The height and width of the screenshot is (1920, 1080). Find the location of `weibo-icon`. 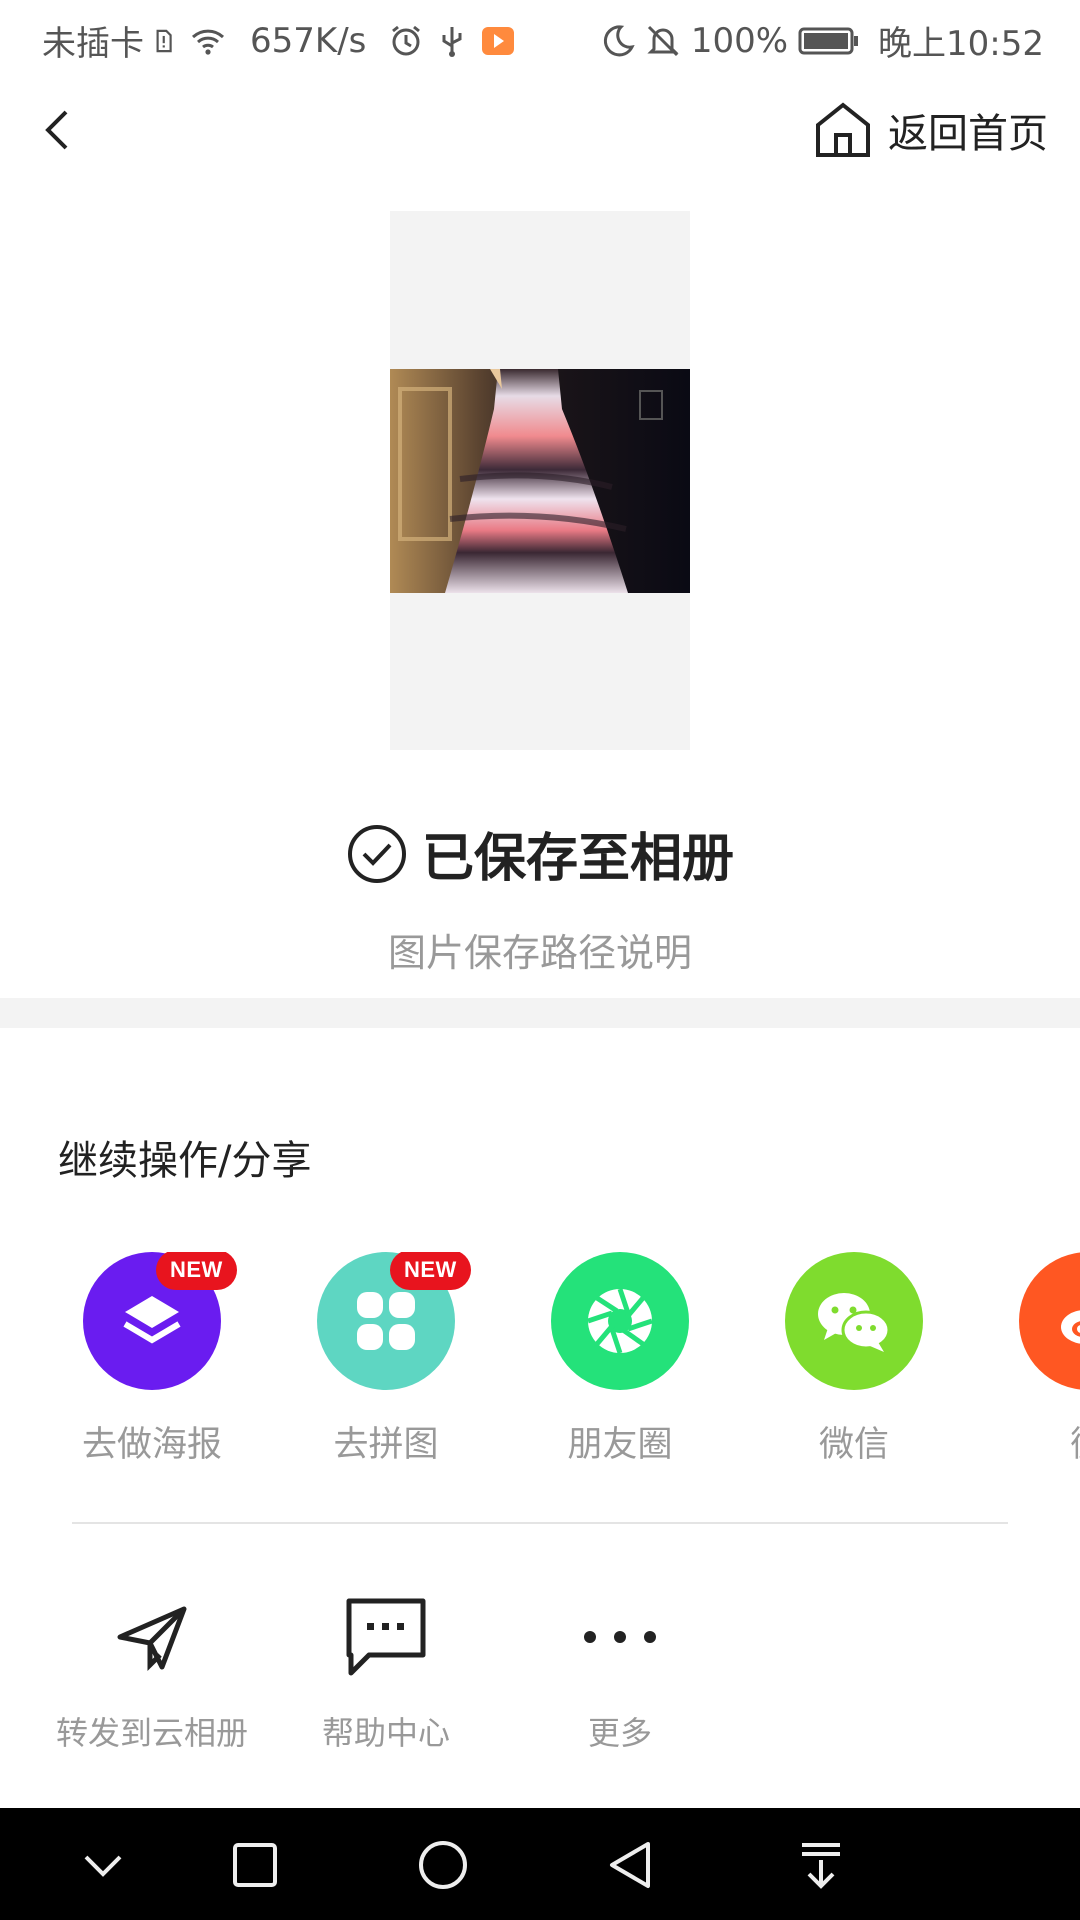

weibo-icon is located at coordinates (1070, 1327).